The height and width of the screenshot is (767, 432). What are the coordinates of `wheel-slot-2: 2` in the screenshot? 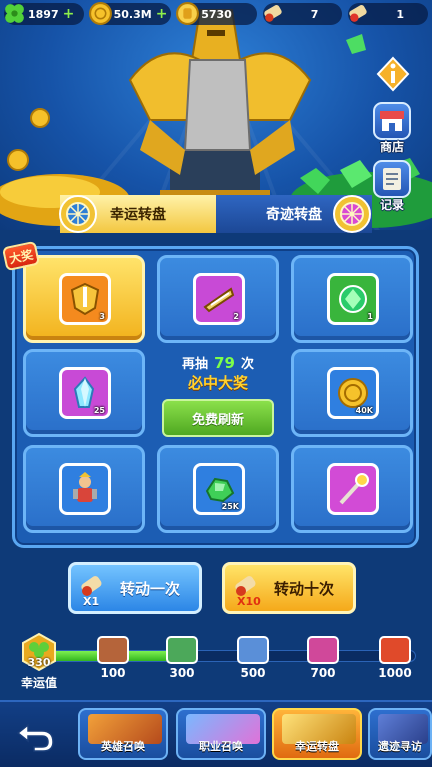 It's located at (218, 299).